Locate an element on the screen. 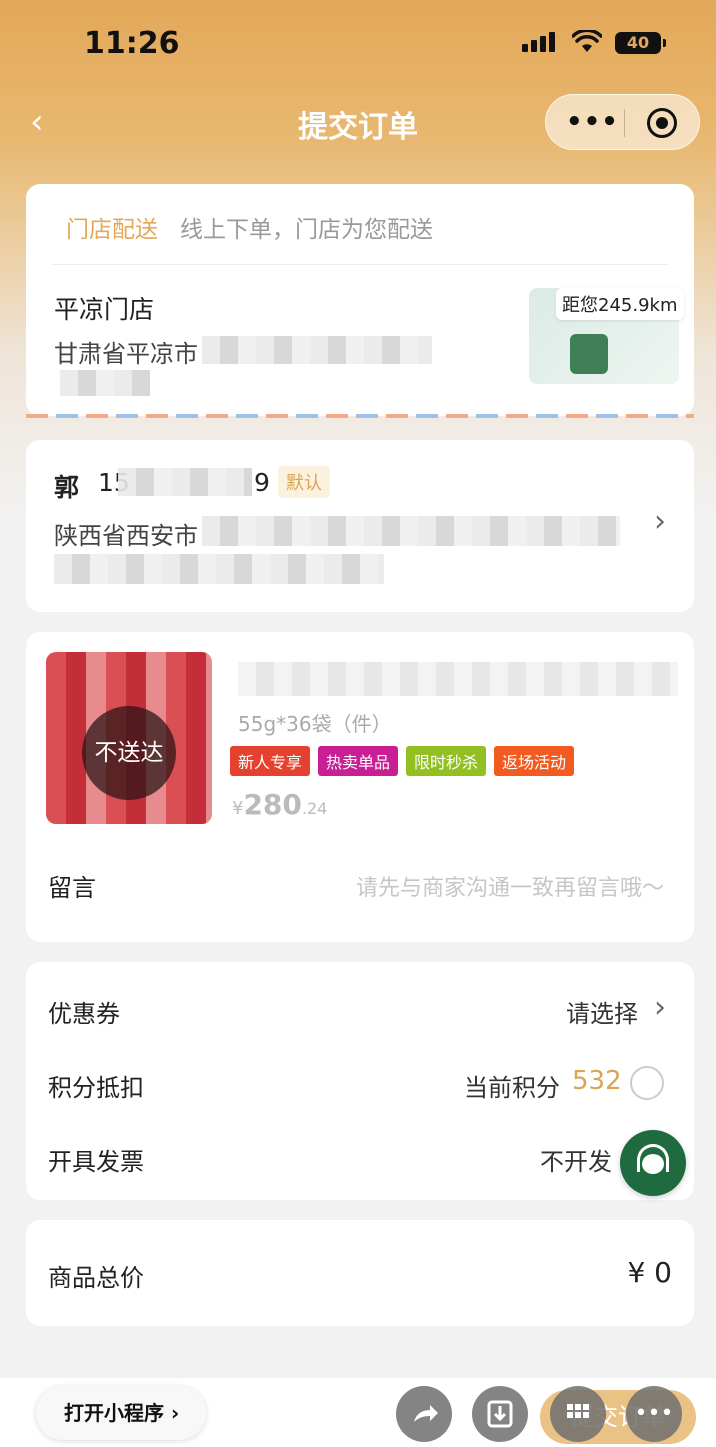 The width and height of the screenshot is (716, 1447). address-card: 郭 15 9 默认 陕西省西安市 › is located at coordinates (360, 526).